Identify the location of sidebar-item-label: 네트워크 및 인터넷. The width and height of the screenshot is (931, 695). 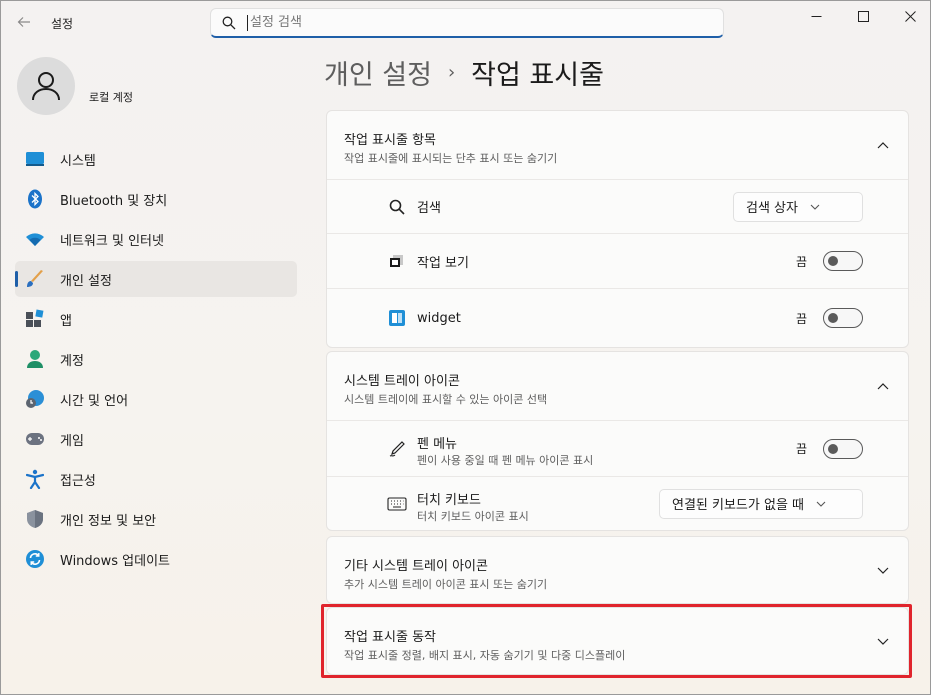
(112, 241).